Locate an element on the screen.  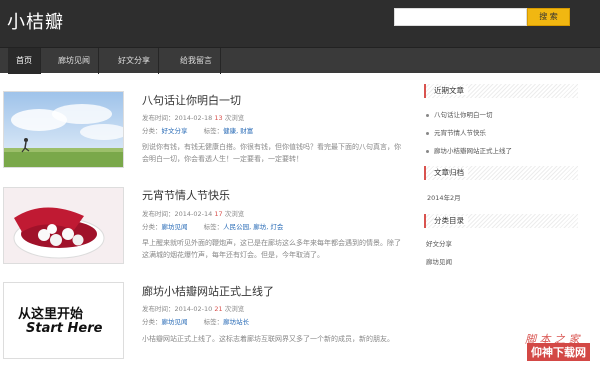
site-logo: 小桔瓣 is located at coordinates (35, 21).